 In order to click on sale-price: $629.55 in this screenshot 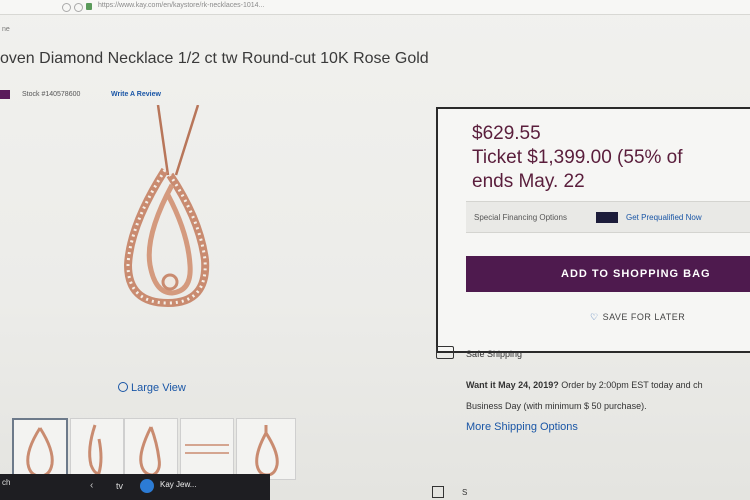, I will do `click(506, 133)`.